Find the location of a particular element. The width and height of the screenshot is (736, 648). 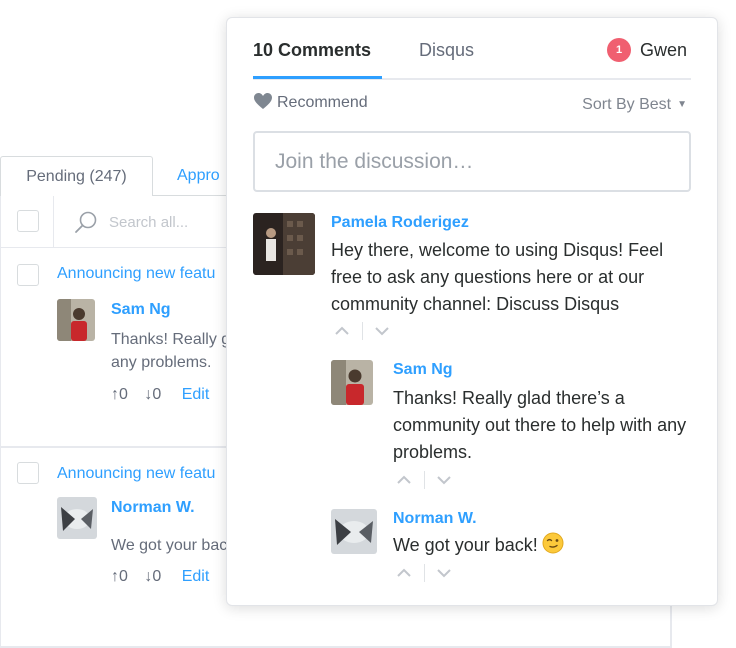

tab-pending: Pending (247) is located at coordinates (76, 176).